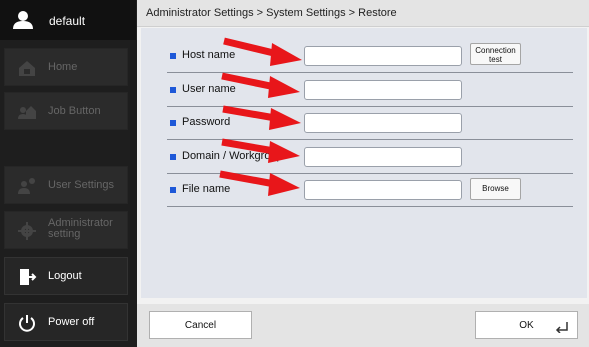  What do you see at coordinates (495, 59) in the screenshot?
I see `connection-test-line2: test` at bounding box center [495, 59].